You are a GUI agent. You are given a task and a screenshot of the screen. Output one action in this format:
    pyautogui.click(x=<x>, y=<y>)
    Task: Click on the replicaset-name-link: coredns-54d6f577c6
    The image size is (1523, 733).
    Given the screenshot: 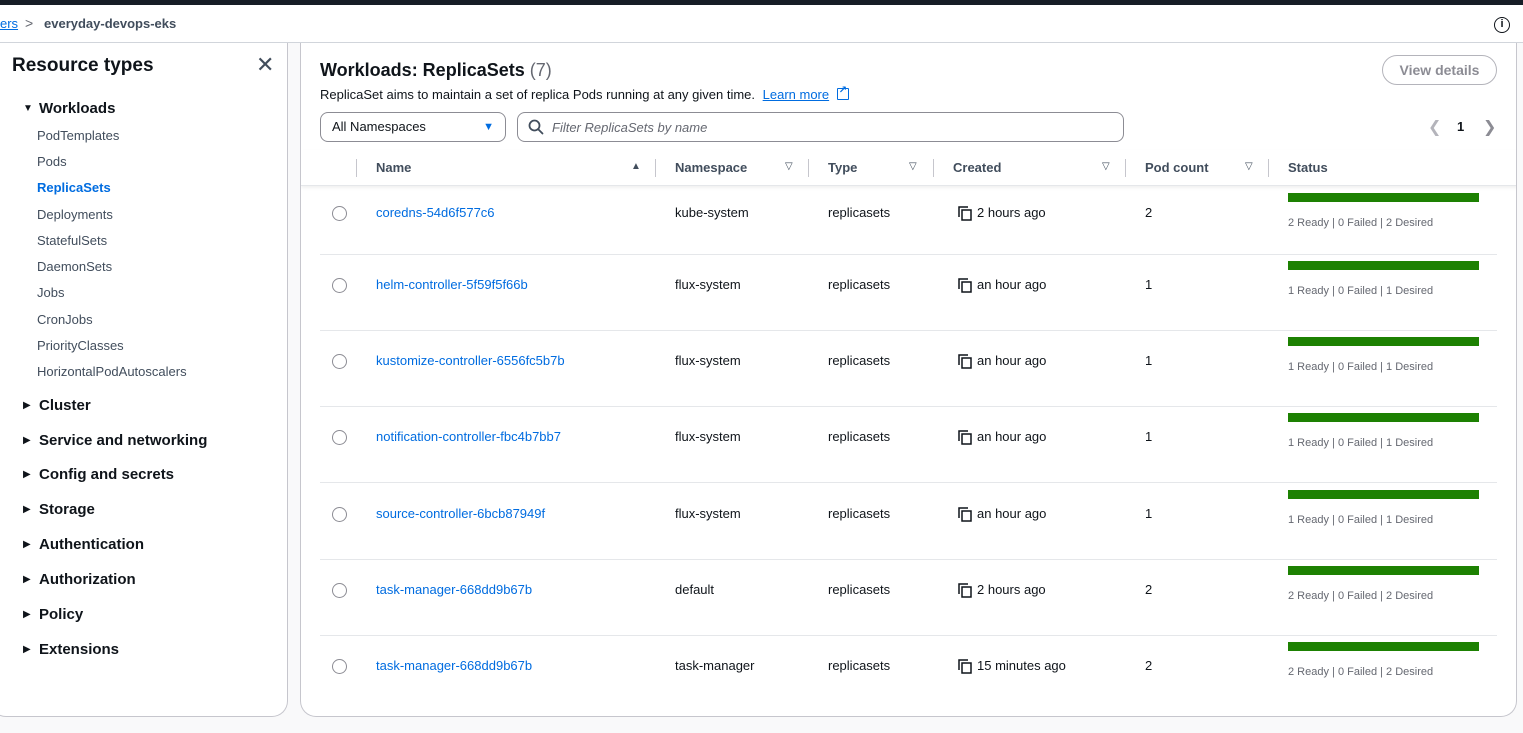 What is the action you would take?
    pyautogui.click(x=435, y=212)
    